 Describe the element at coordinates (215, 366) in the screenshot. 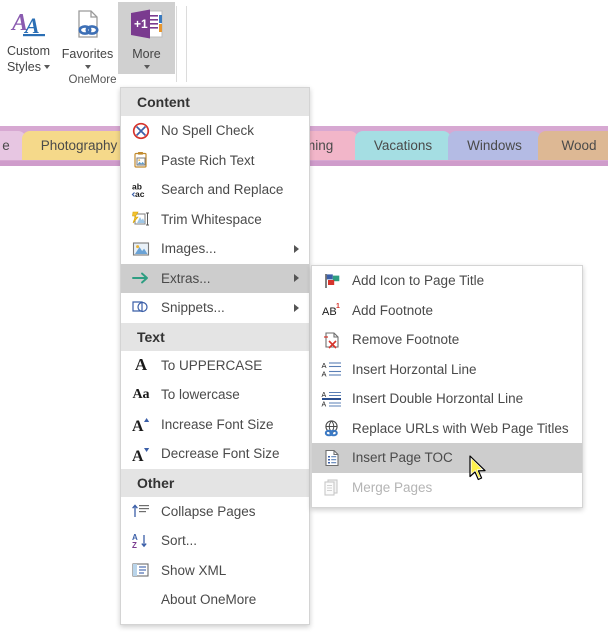

I see `menu-item-to-uppercase: A To UPPERCASE` at that location.